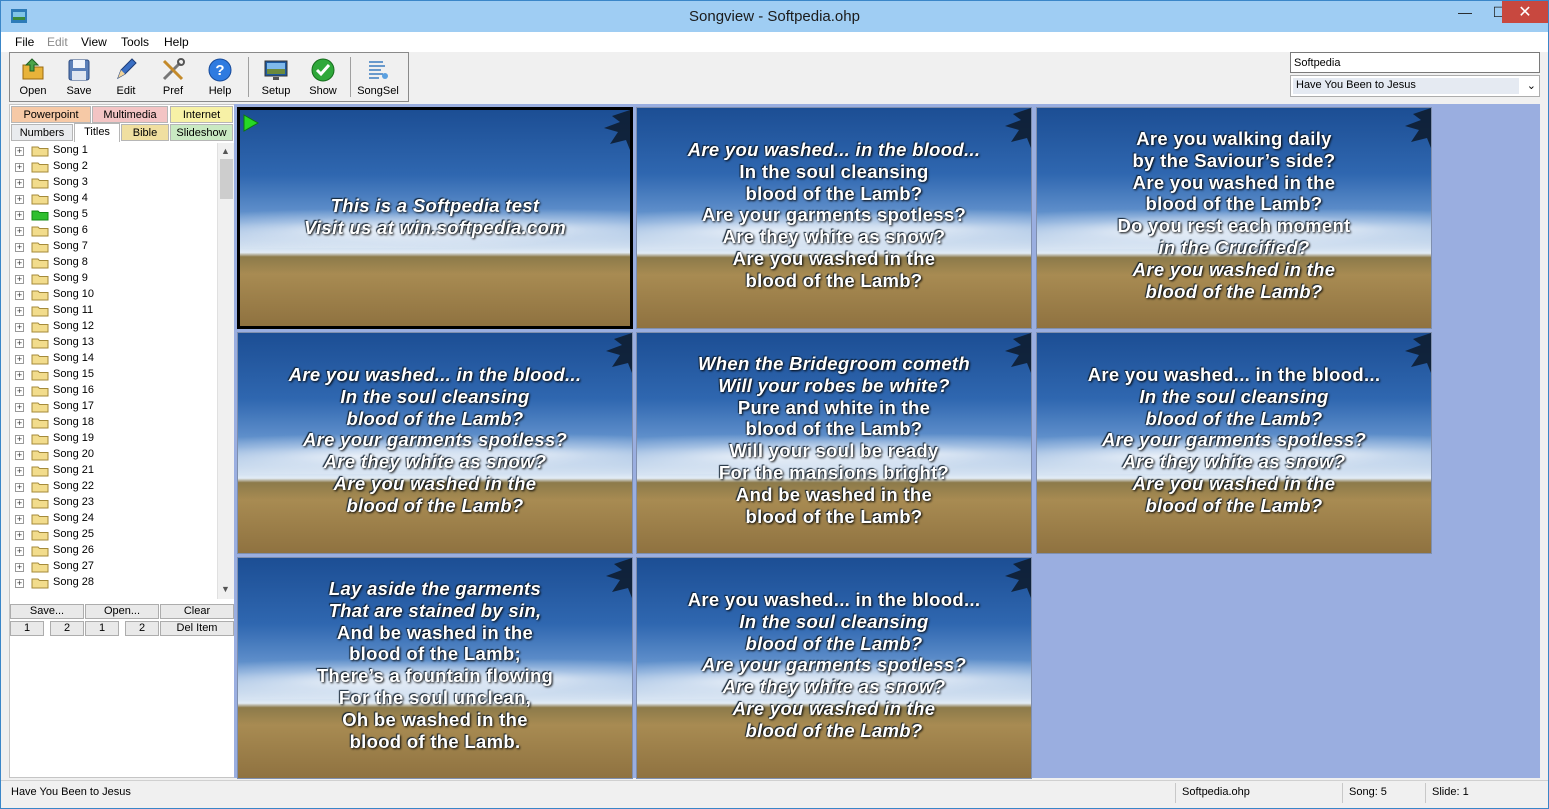 The width and height of the screenshot is (1549, 809). I want to click on tree-item-song: + Song 10, so click(122, 295).